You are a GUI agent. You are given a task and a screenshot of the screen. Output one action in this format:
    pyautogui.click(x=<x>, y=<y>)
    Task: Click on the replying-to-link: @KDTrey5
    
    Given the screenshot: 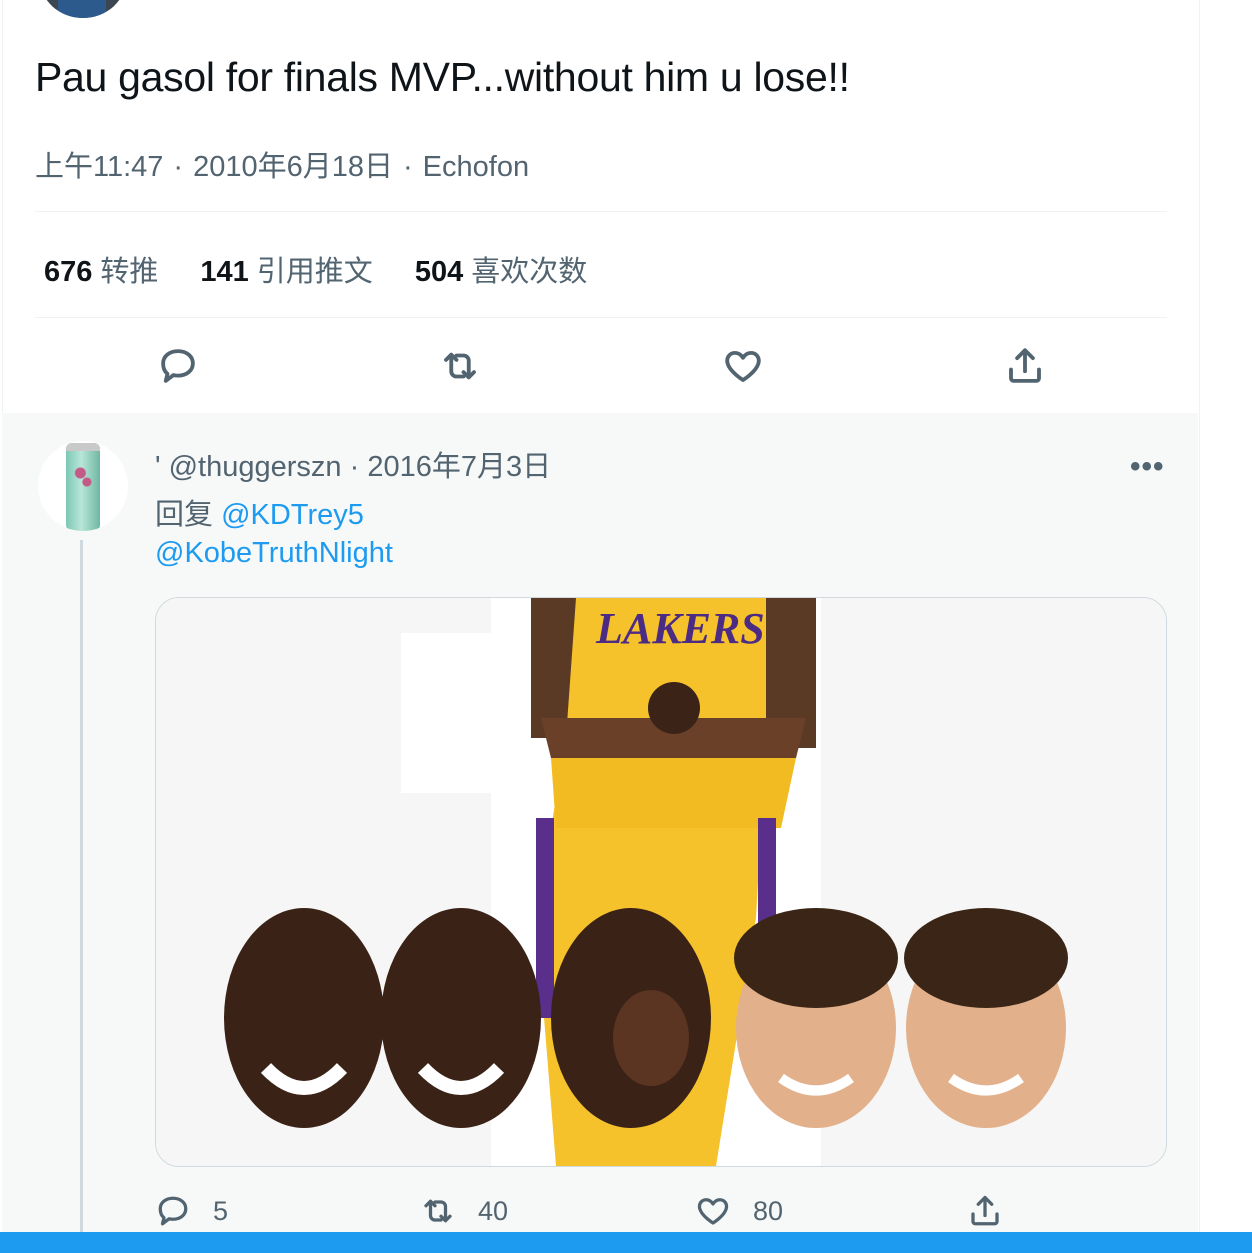 What is the action you would take?
    pyautogui.click(x=292, y=515)
    